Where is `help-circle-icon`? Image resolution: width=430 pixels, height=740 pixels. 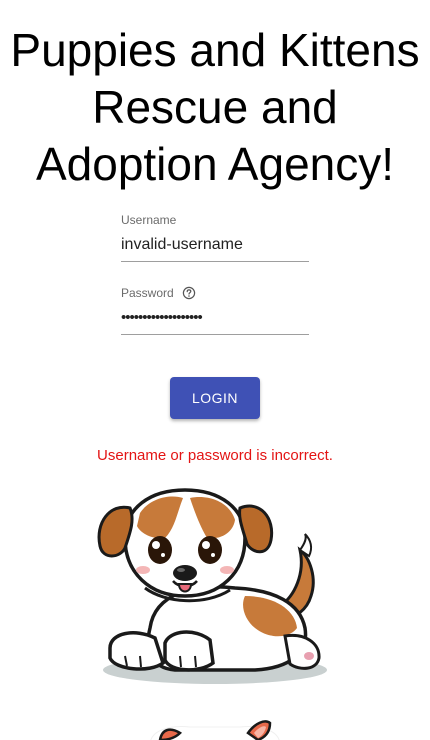
help-circle-icon is located at coordinates (189, 293).